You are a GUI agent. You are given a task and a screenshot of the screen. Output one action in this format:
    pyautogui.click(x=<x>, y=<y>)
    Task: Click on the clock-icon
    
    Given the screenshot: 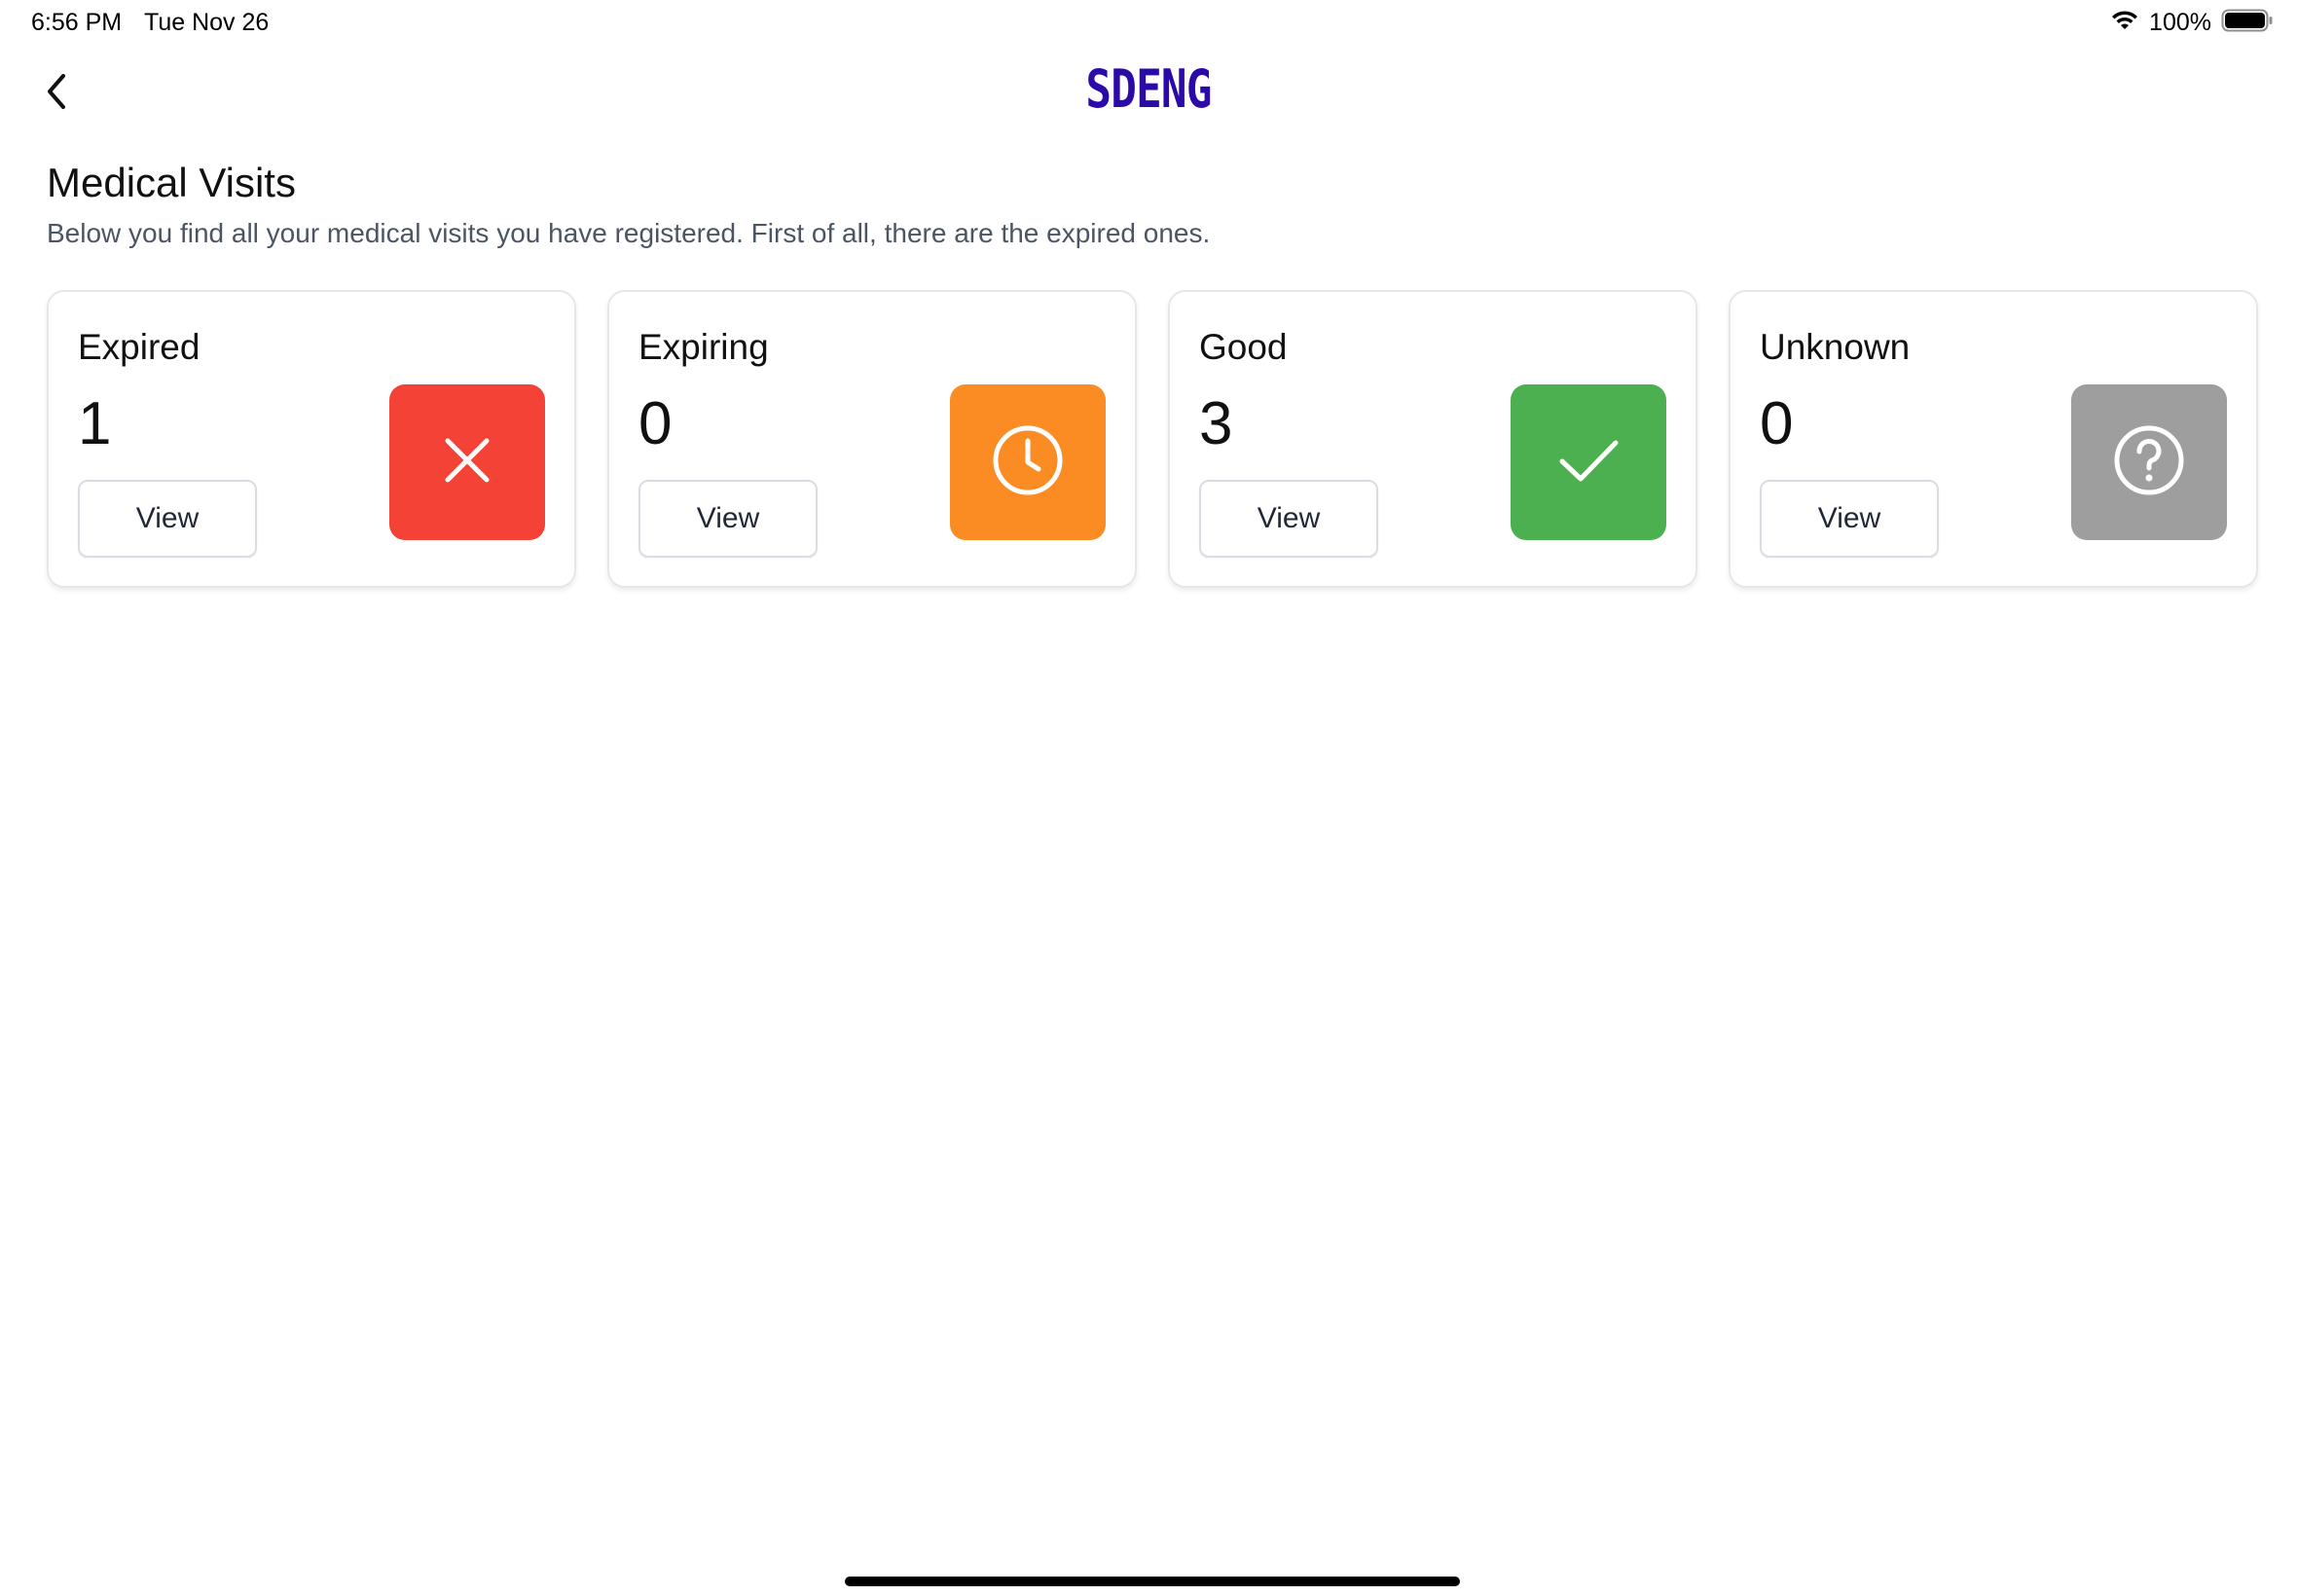 What is the action you would take?
    pyautogui.click(x=1028, y=463)
    